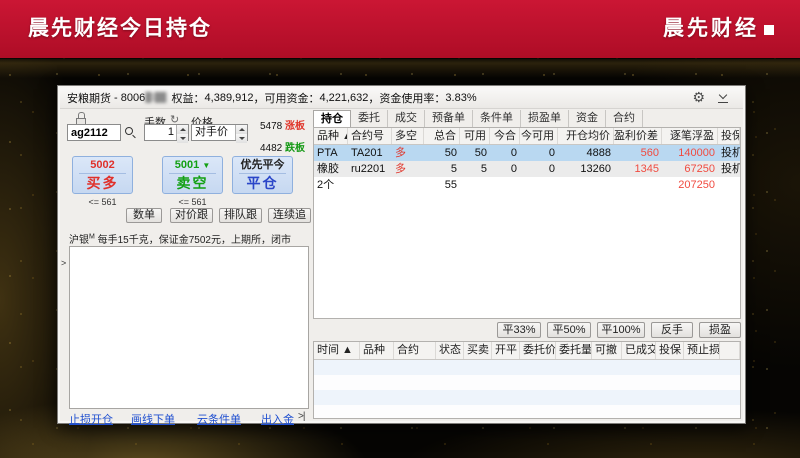 The height and width of the screenshot is (458, 800). Describe the element at coordinates (370, 136) in the screenshot. I see `col-contract: 合约号` at that location.